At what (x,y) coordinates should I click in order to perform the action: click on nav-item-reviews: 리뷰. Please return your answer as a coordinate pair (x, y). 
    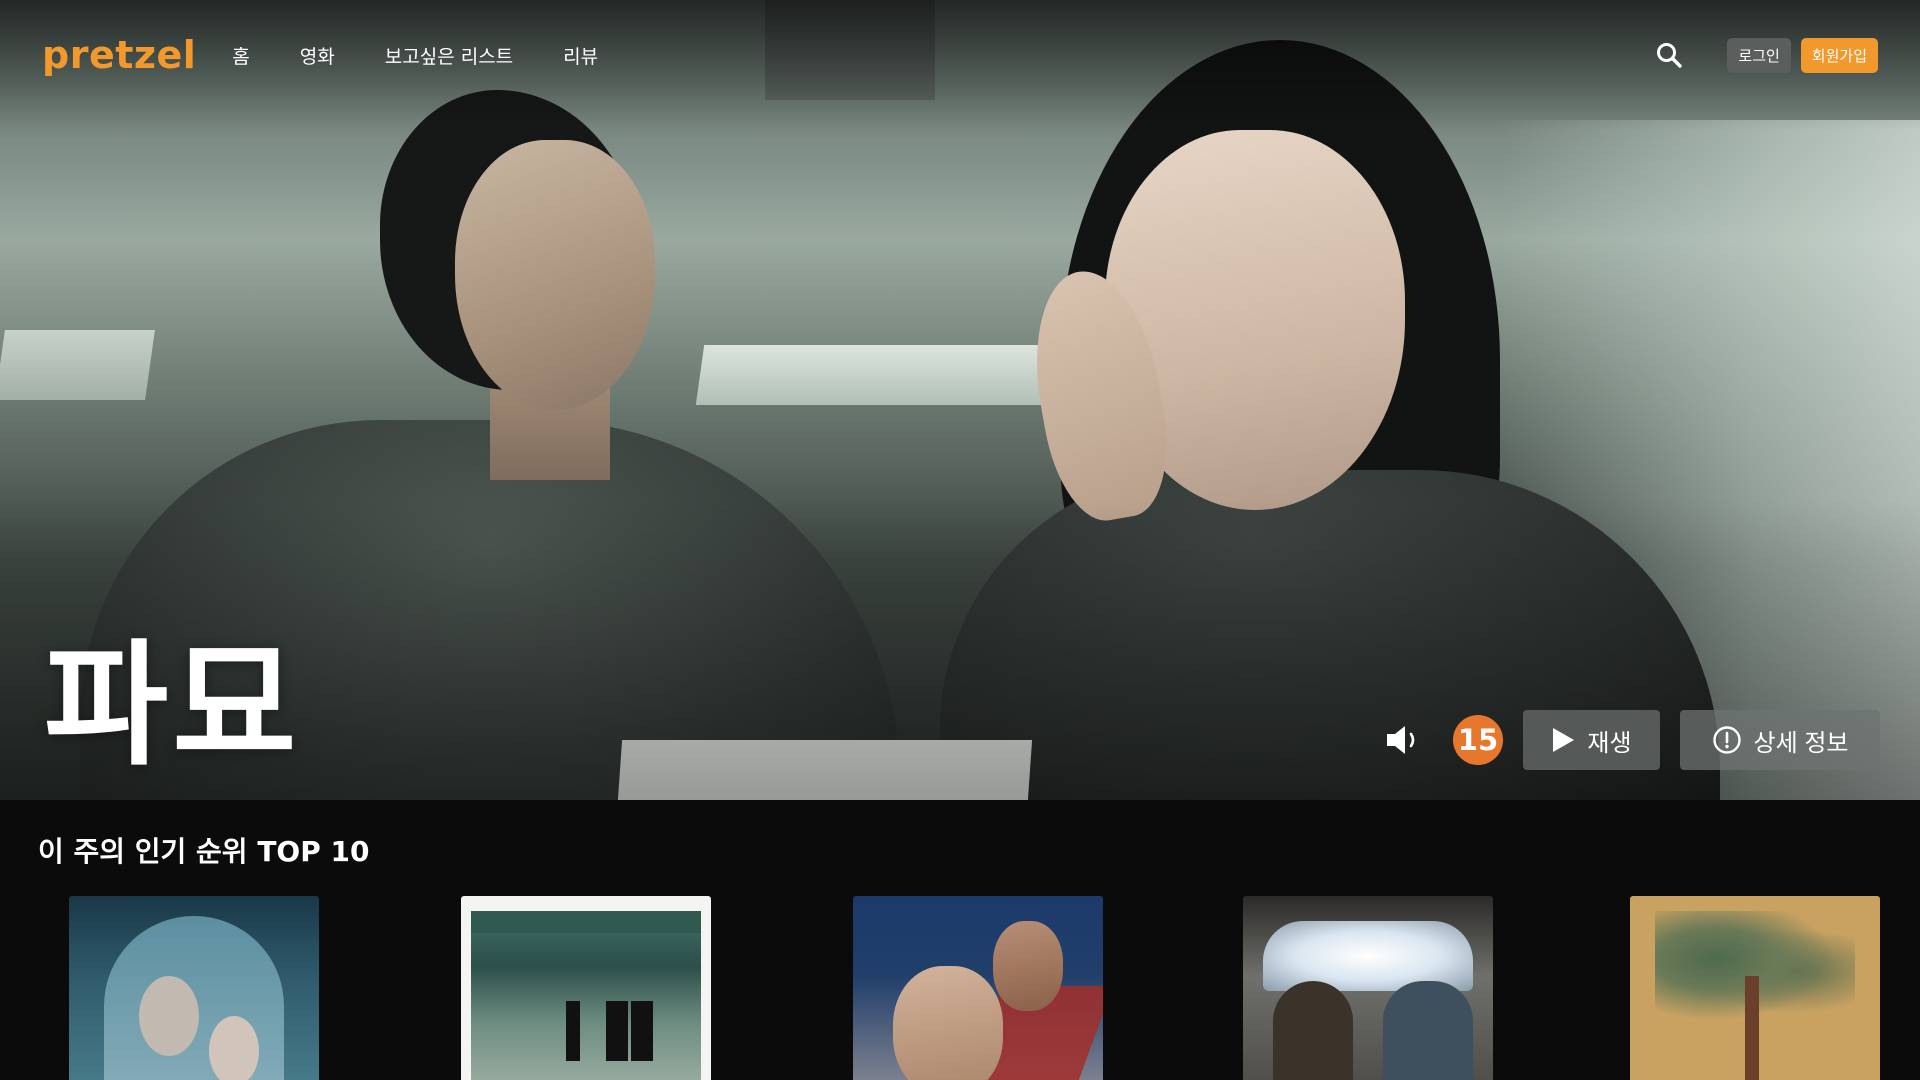
    Looking at the image, I should click on (580, 55).